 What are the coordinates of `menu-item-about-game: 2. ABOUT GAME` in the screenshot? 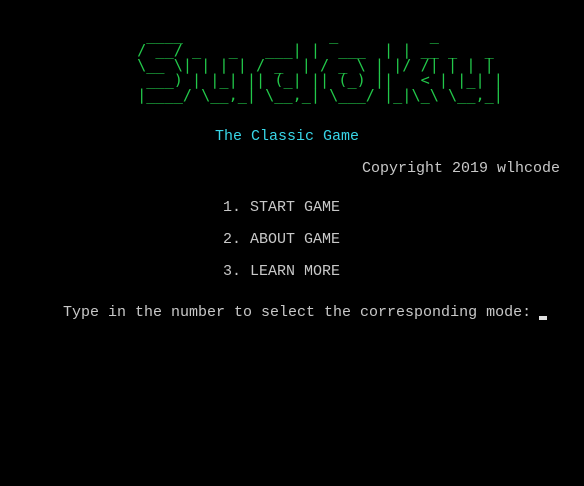 It's located at (281, 240).